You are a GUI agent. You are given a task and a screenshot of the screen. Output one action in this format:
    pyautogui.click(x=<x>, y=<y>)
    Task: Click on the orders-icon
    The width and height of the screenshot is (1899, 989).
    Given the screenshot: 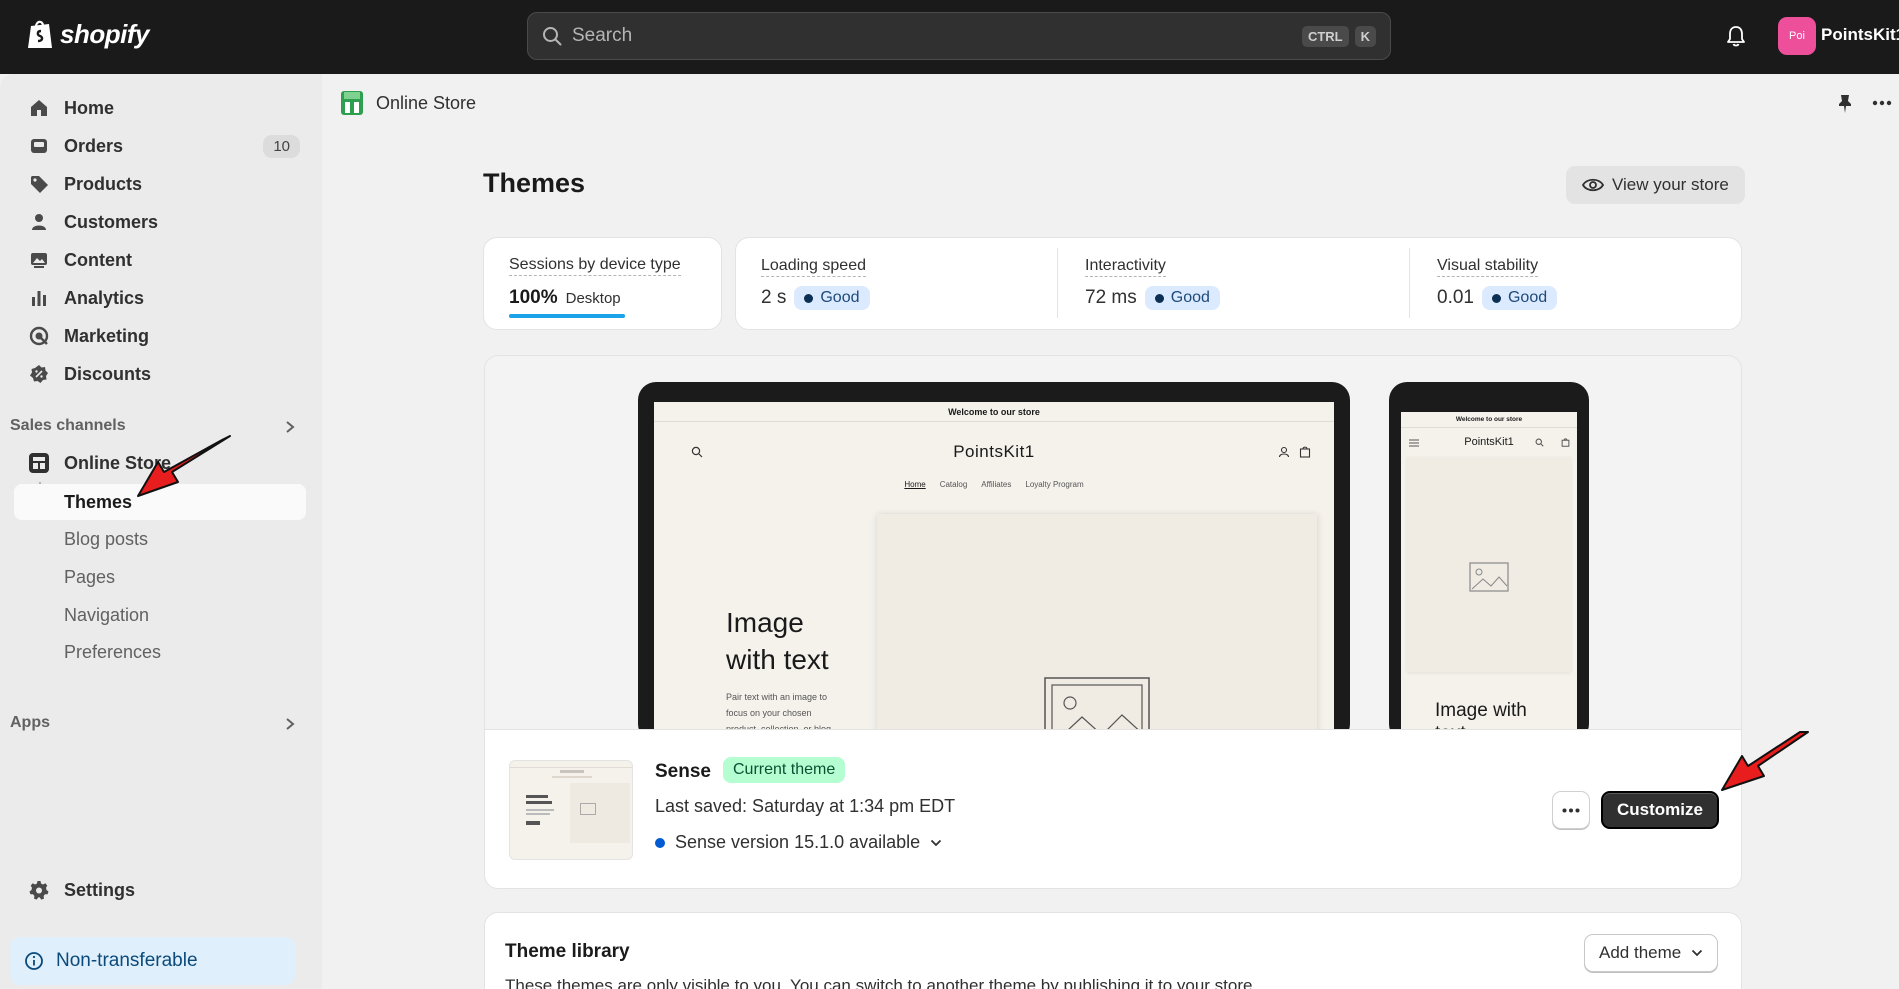 What is the action you would take?
    pyautogui.click(x=39, y=146)
    